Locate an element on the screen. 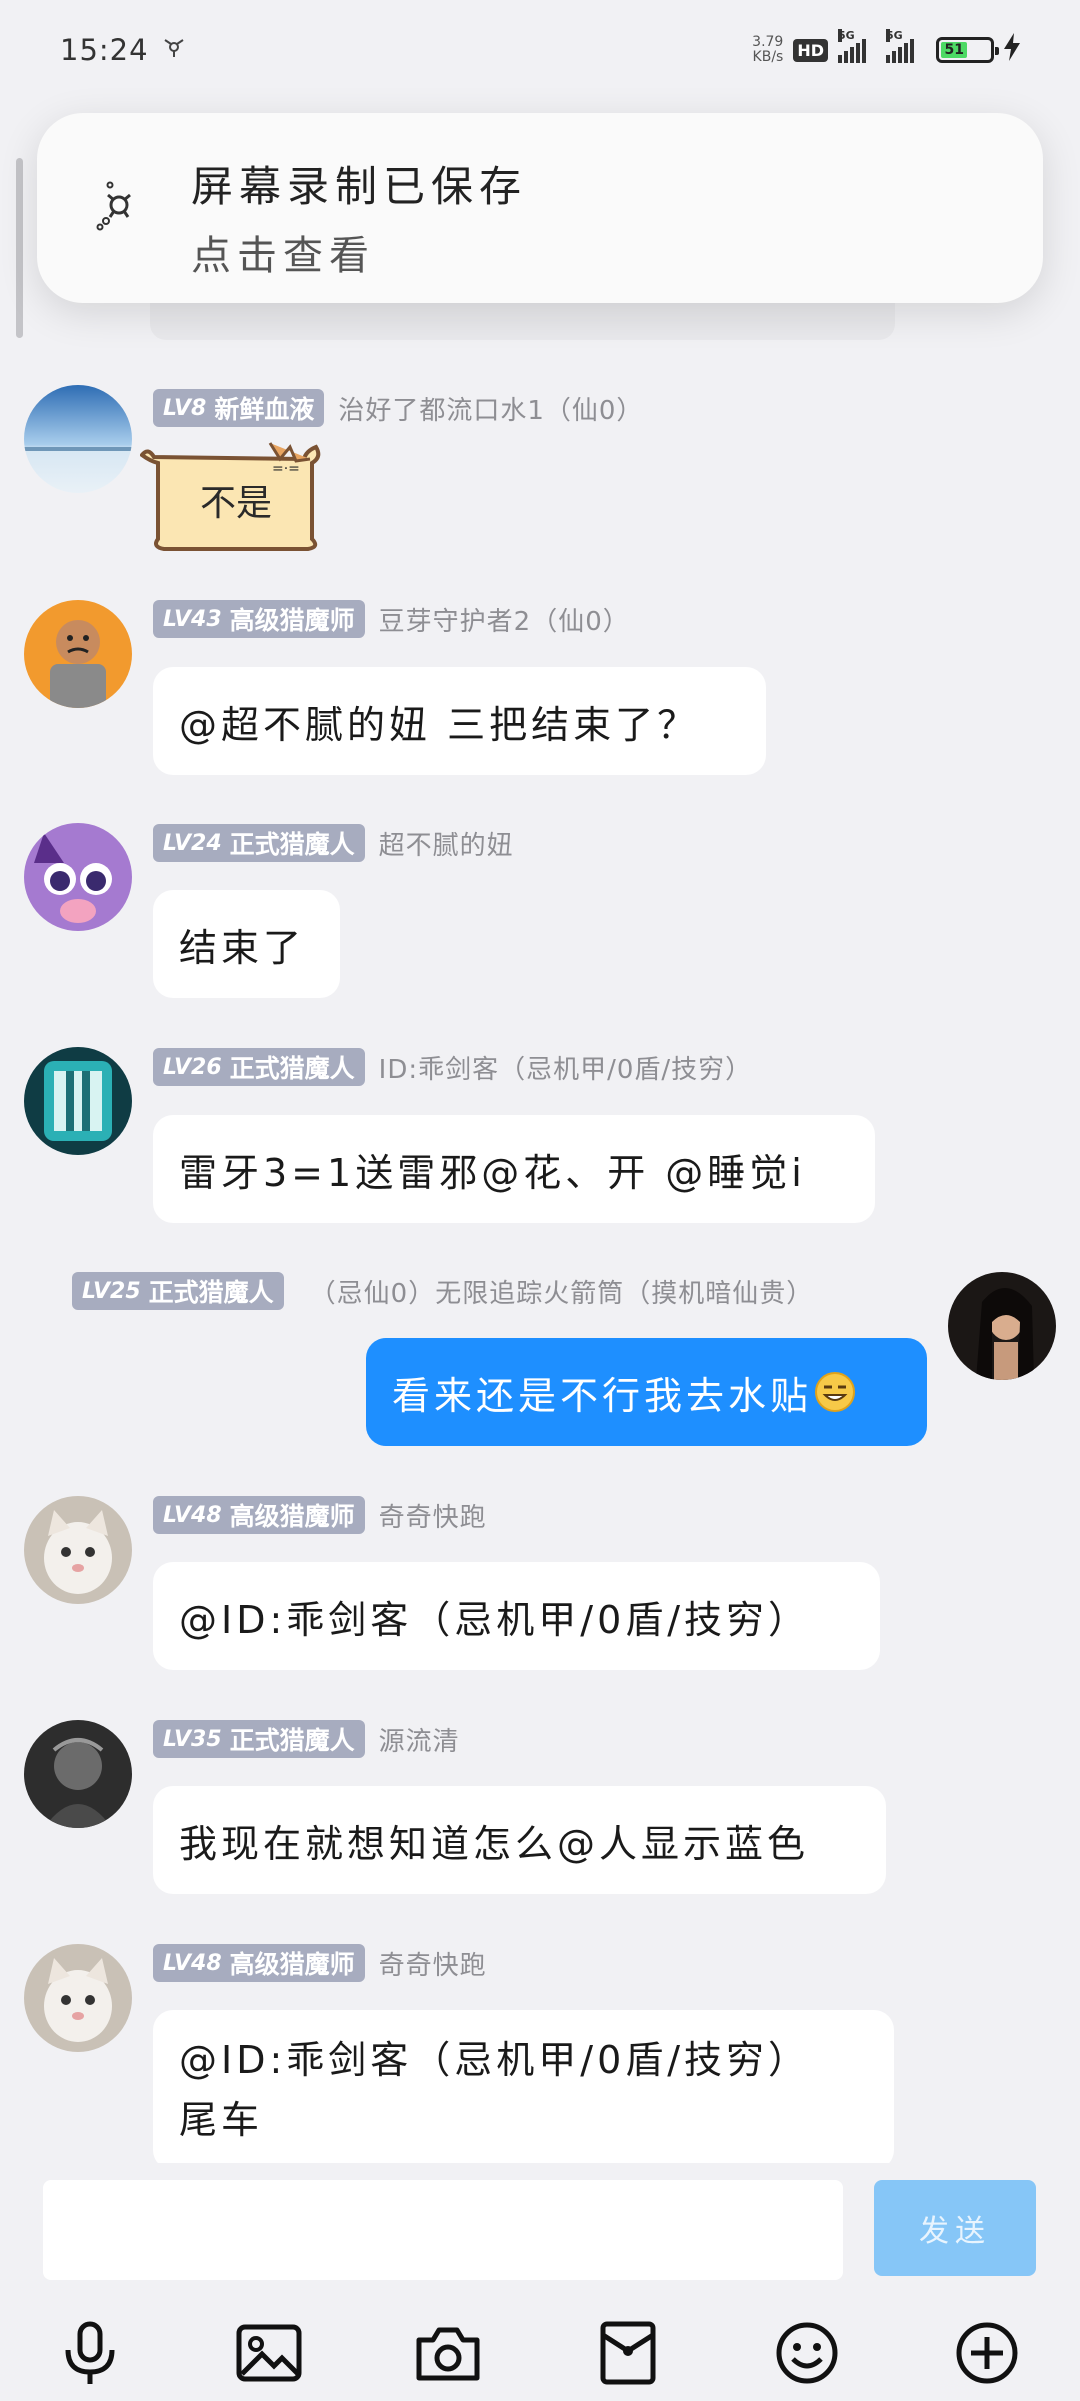 The image size is (1080, 2401). status-time: 15:24 is located at coordinates (104, 50).